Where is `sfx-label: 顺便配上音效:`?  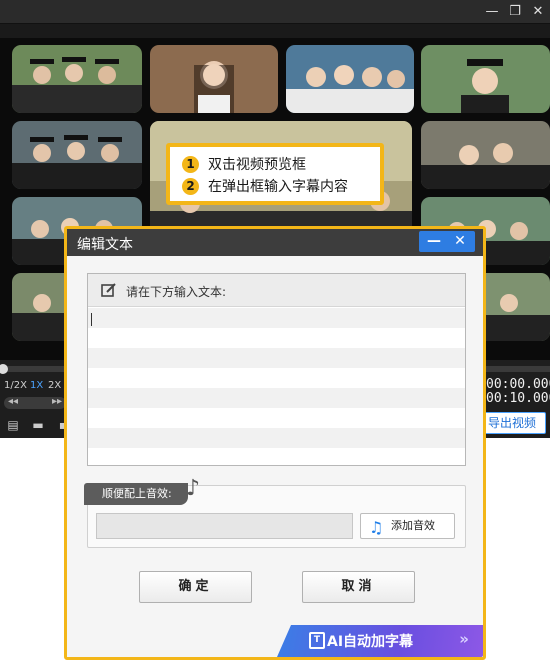 sfx-label: 顺便配上音效: is located at coordinates (136, 494).